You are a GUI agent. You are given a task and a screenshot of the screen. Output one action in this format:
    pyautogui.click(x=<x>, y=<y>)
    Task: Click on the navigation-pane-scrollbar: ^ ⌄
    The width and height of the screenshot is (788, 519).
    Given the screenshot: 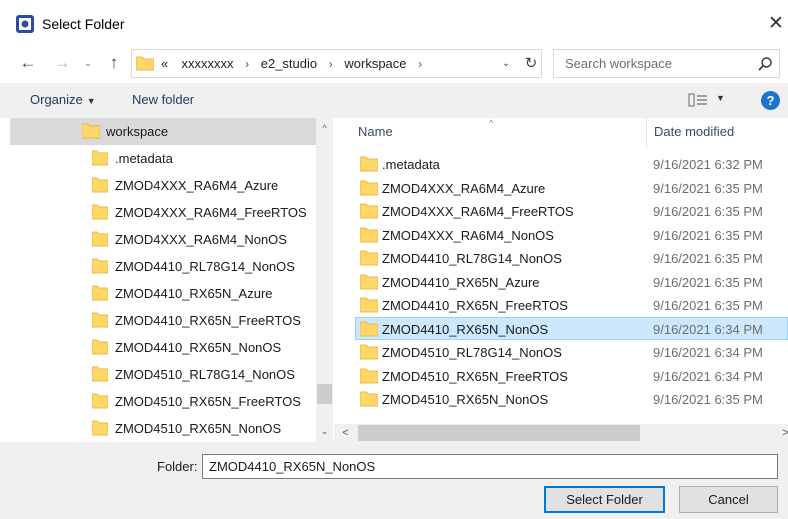 What is the action you would take?
    pyautogui.click(x=324, y=280)
    